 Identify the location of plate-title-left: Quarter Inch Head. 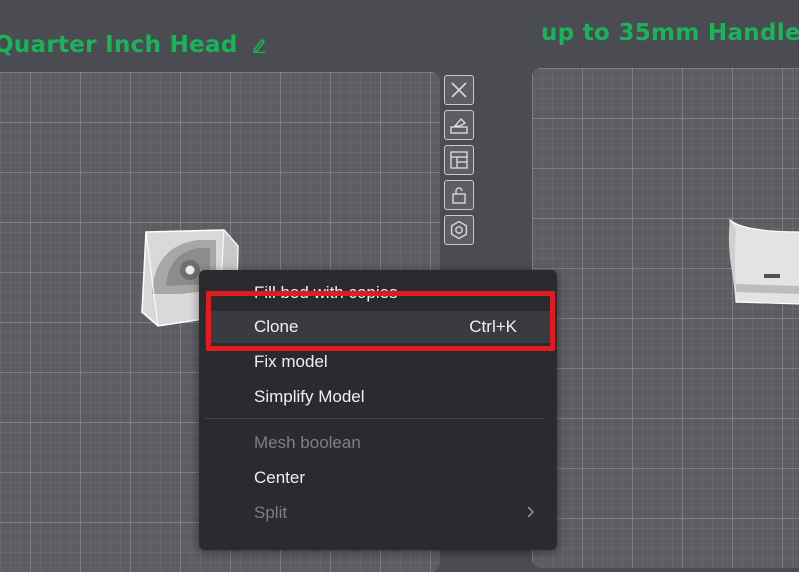
(133, 45).